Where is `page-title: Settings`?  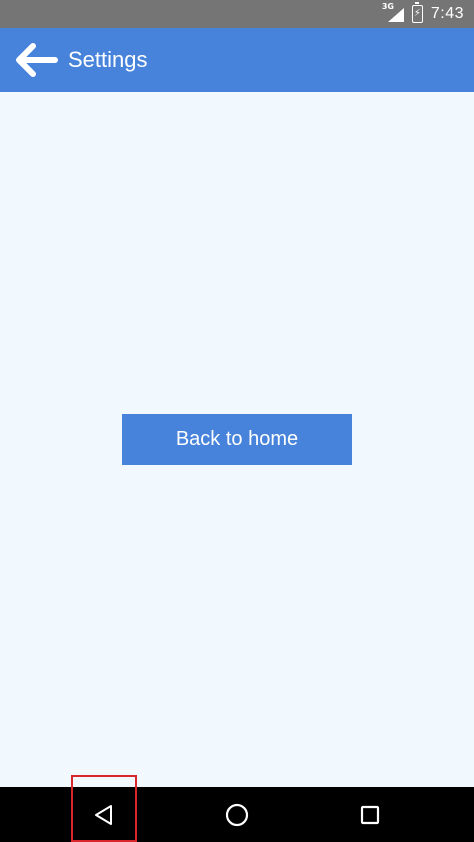
page-title: Settings is located at coordinates (108, 59).